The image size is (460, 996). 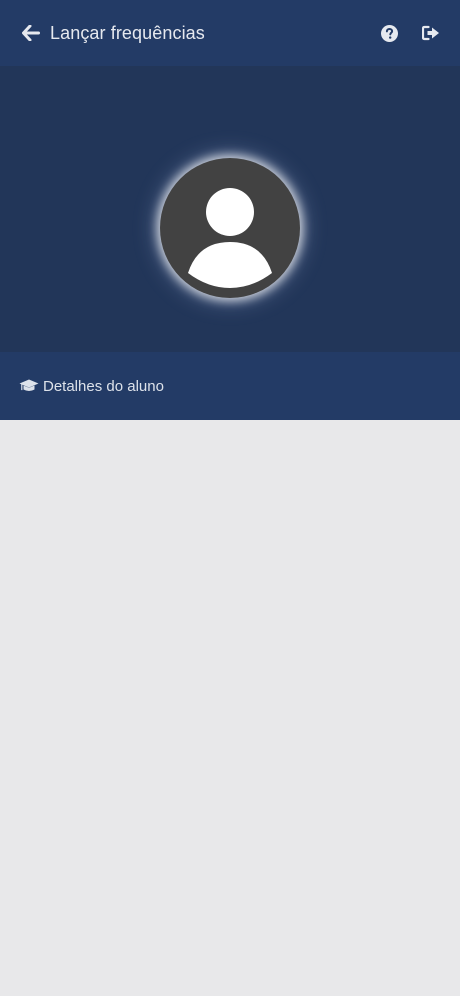 I want to click on avatar, so click(x=230, y=228).